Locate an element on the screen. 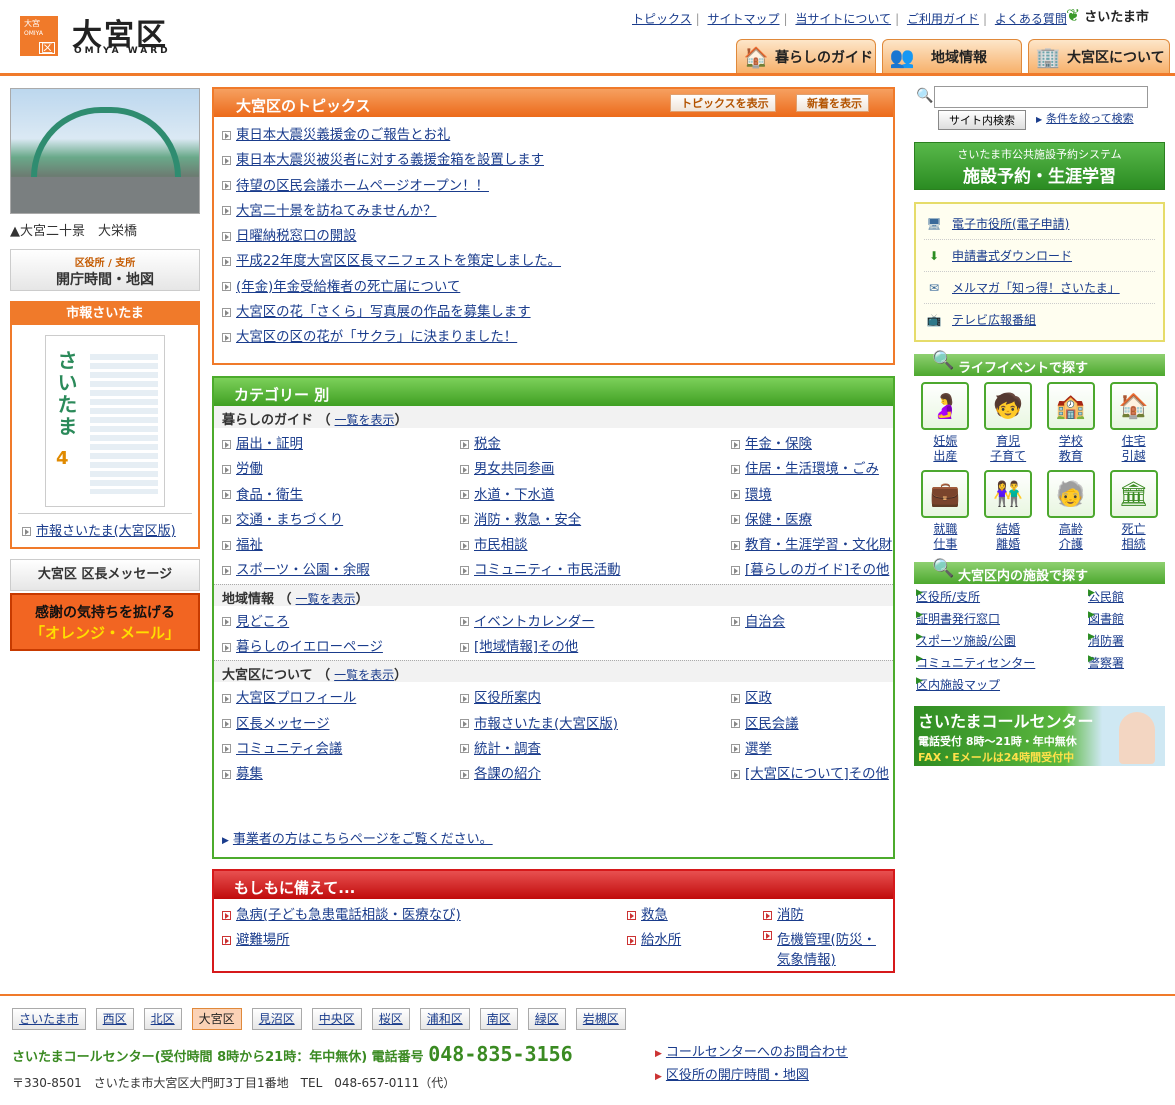 This screenshot has width=1175, height=1105. toplink-guide: ご利用ガイド is located at coordinates (943, 19).